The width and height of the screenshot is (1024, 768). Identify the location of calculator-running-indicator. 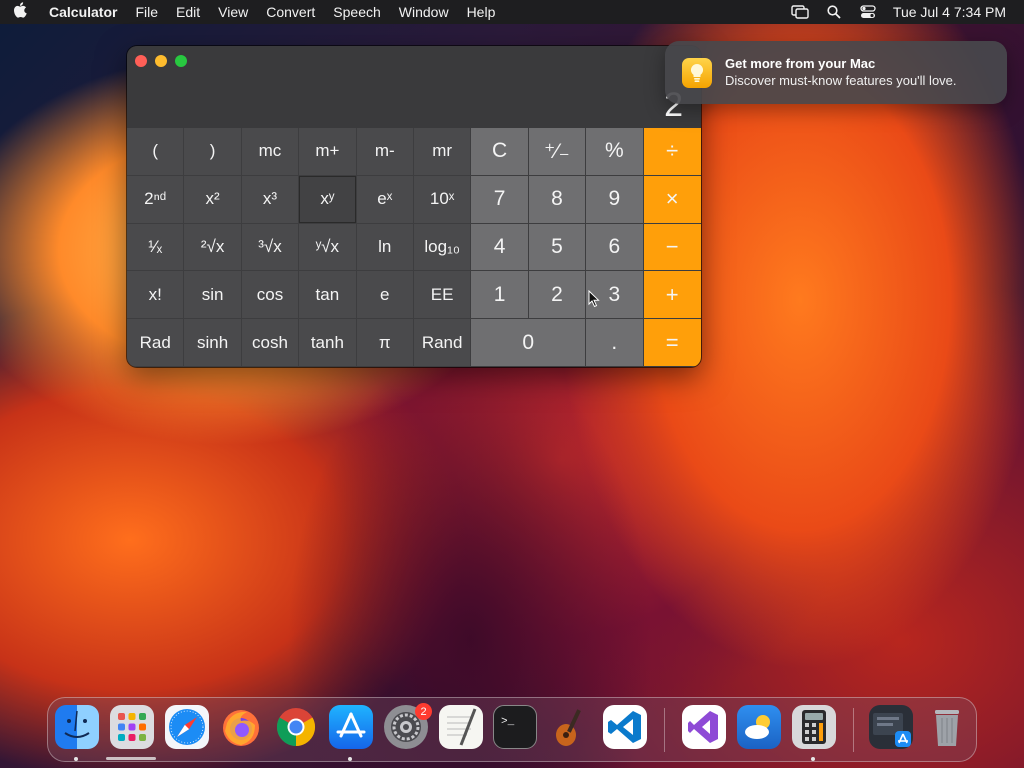
(813, 759).